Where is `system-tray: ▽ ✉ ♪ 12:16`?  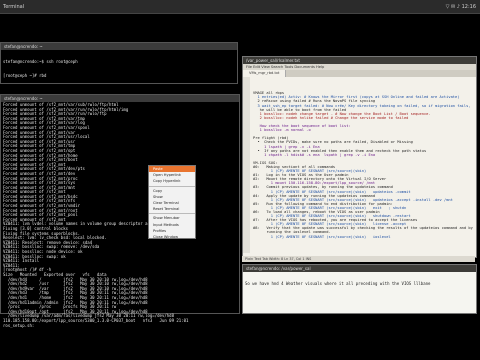
system-tray: ▽ ✉ ♪ 12:16 is located at coordinates (463, 7).